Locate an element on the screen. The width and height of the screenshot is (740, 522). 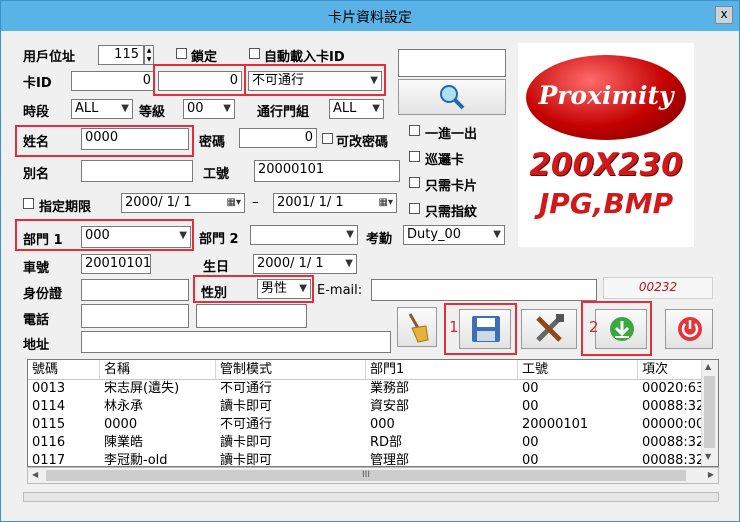
horizontal-scroll-thumb: III is located at coordinates (366, 475).